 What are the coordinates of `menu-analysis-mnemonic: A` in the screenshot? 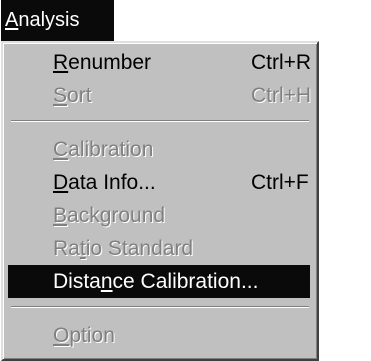 It's located at (12, 20).